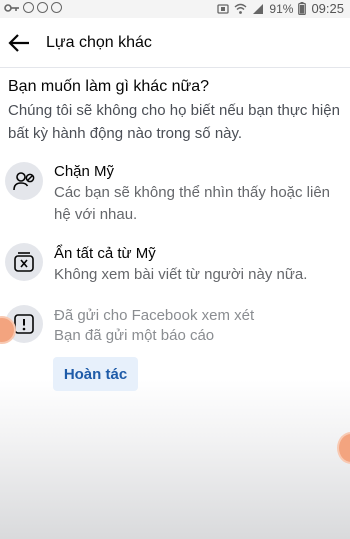 The height and width of the screenshot is (539, 350). What do you see at coordinates (327, 8) in the screenshot?
I see `clock: 09:25` at bounding box center [327, 8].